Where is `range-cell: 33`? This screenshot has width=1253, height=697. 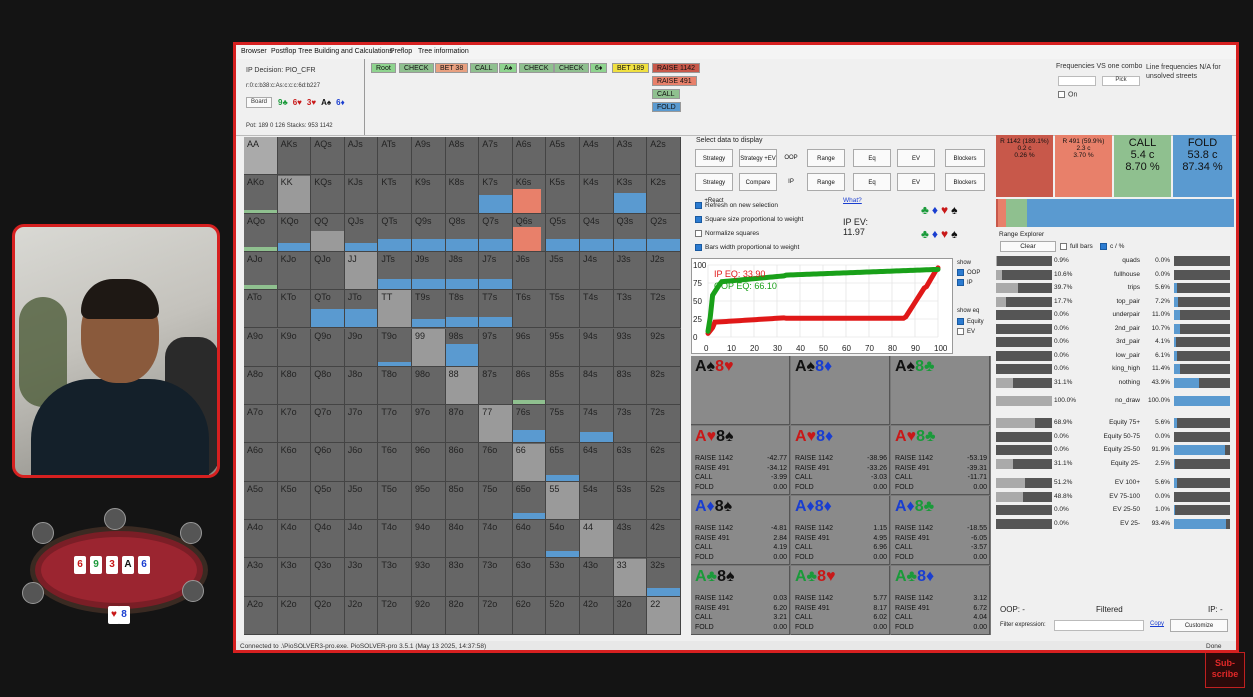 range-cell: 33 is located at coordinates (630, 577).